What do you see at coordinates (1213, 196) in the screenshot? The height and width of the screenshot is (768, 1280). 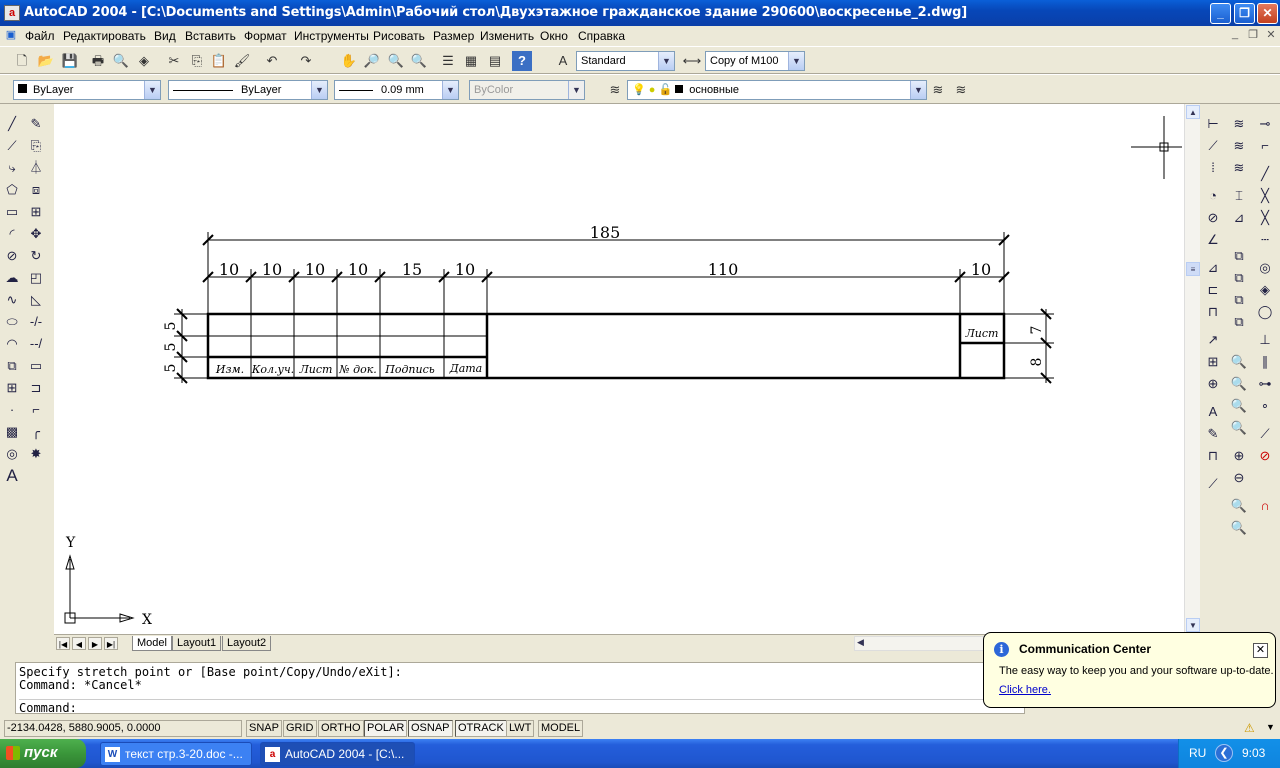 I see `radius-dim-icon: ◔` at bounding box center [1213, 196].